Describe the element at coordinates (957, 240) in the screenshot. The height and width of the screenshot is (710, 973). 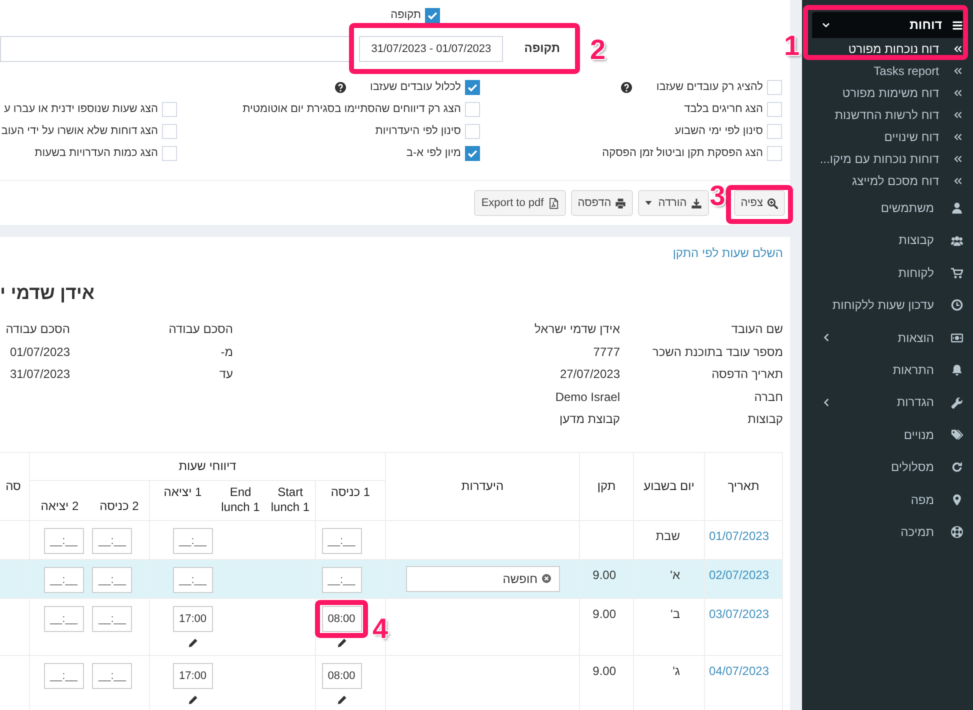
I see `users-icon` at that location.